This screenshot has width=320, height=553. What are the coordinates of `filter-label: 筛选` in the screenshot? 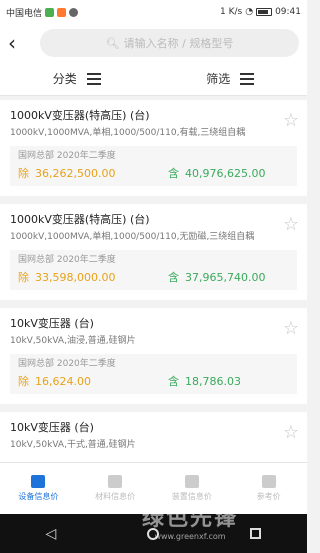 It's located at (218, 79).